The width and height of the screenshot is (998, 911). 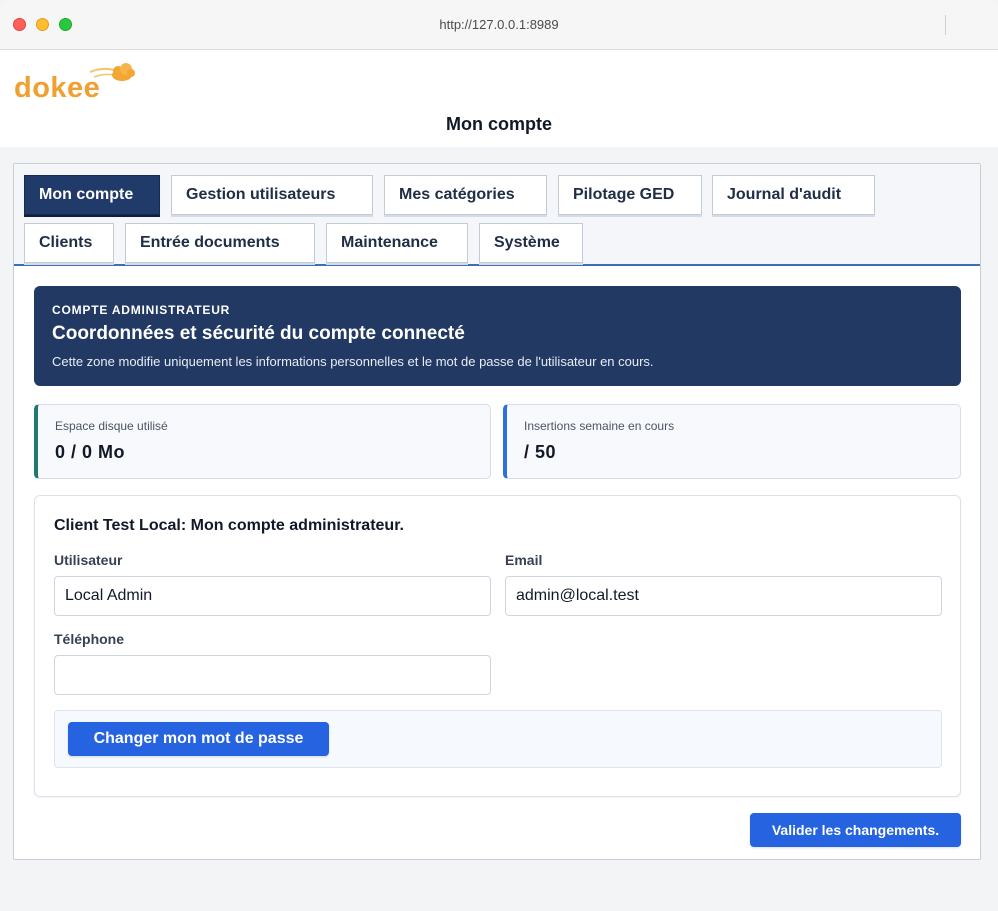 What do you see at coordinates (88, 560) in the screenshot?
I see `user-label: Utilisateur` at bounding box center [88, 560].